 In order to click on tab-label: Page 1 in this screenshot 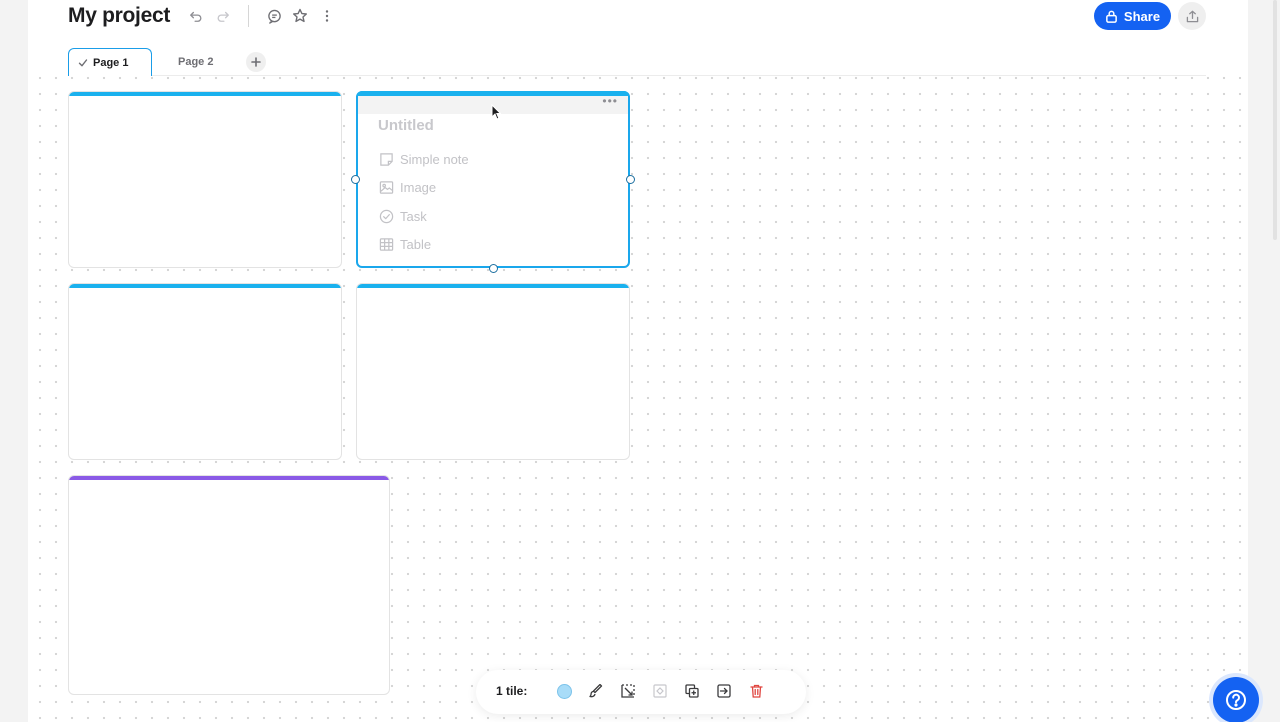, I will do `click(111, 62)`.